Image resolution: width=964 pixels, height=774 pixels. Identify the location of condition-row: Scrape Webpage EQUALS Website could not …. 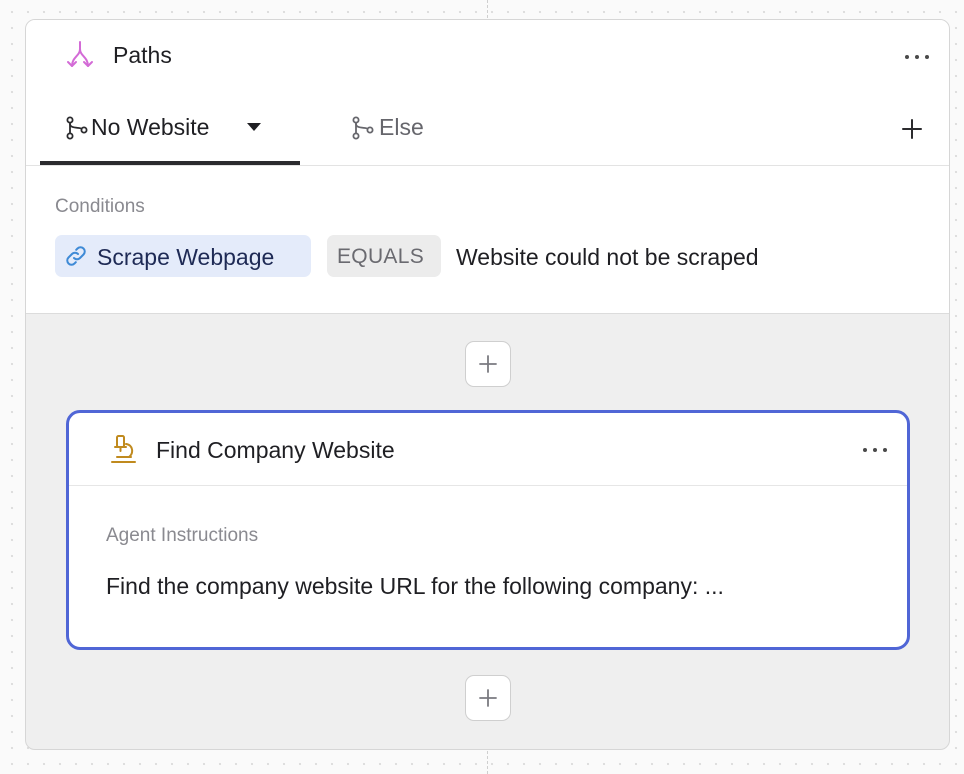
(495, 256).